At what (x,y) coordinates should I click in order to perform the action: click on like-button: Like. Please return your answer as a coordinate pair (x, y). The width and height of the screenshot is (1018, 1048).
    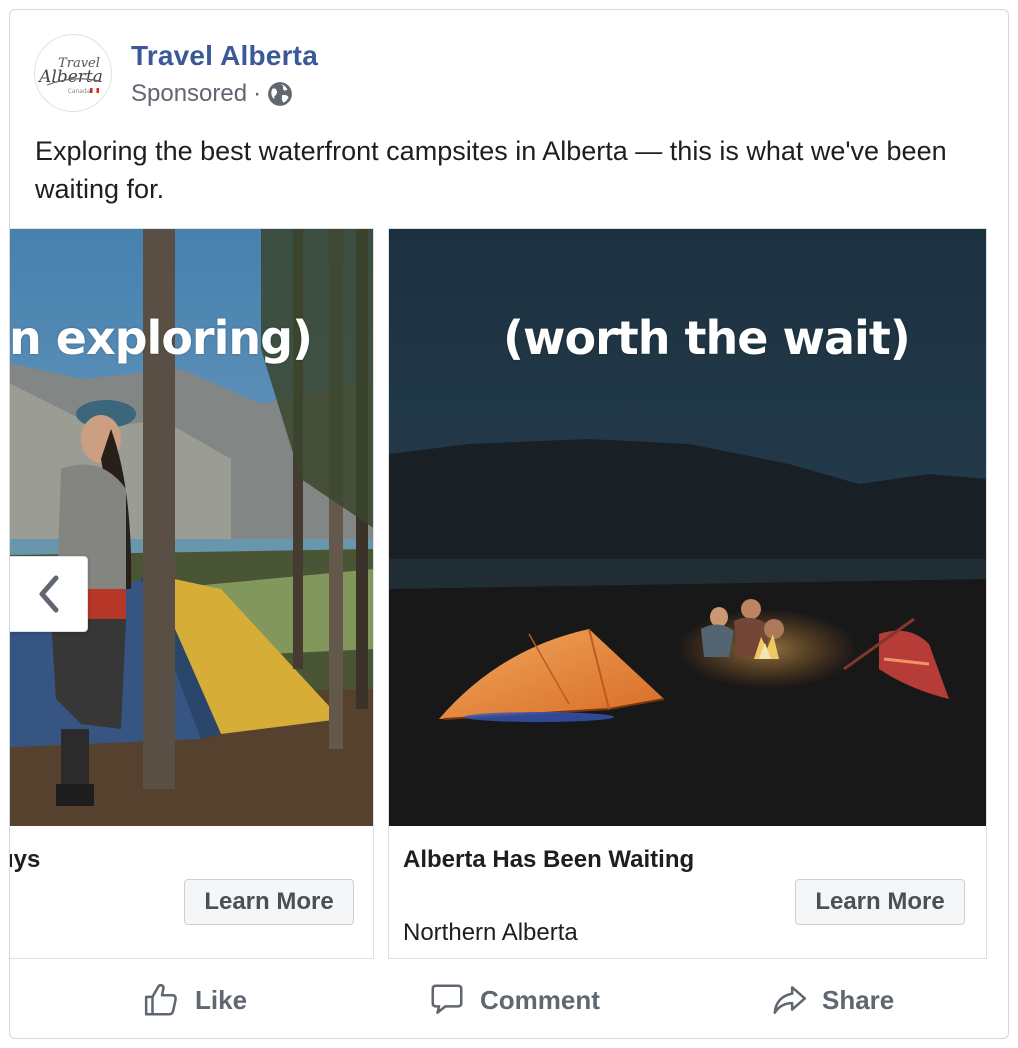
    Looking at the image, I should click on (195, 1000).